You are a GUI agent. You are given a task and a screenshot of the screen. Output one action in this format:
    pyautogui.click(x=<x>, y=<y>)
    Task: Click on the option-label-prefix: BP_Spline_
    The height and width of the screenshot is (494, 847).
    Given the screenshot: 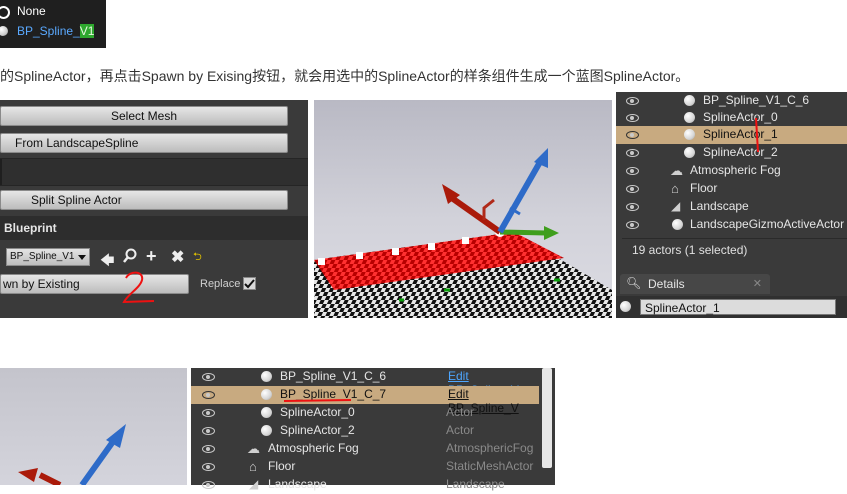 What is the action you would take?
    pyautogui.click(x=48, y=31)
    